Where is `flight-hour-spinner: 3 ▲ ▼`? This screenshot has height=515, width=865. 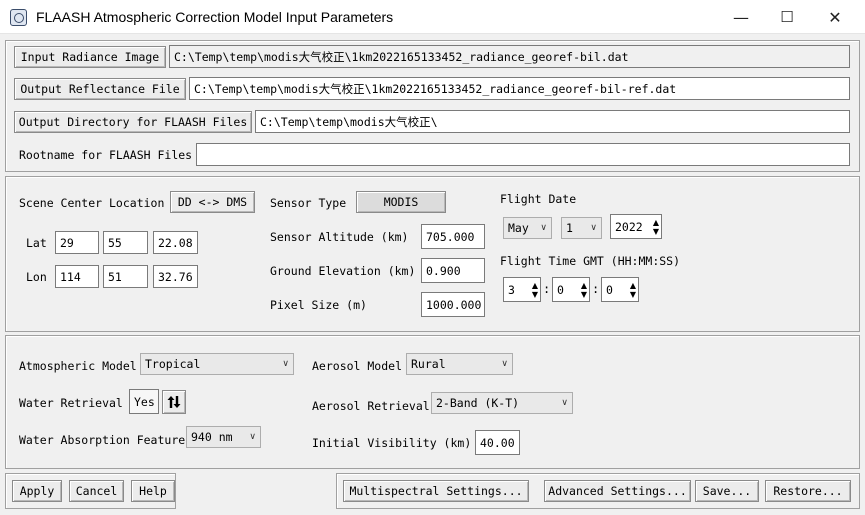 flight-hour-spinner: 3 ▲ ▼ is located at coordinates (522, 289).